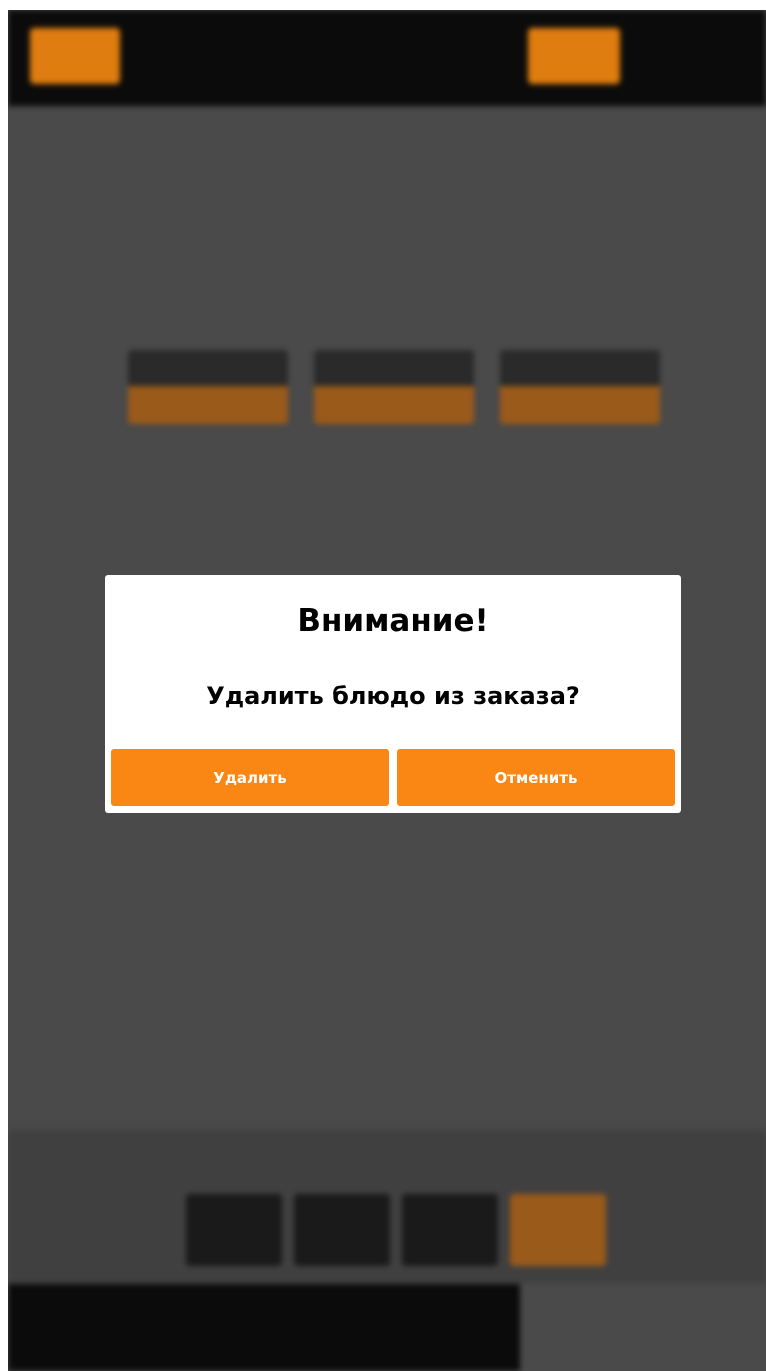 This screenshot has height=1371, width=766. What do you see at coordinates (250, 777) in the screenshot?
I see `delete-button: Удалить` at bounding box center [250, 777].